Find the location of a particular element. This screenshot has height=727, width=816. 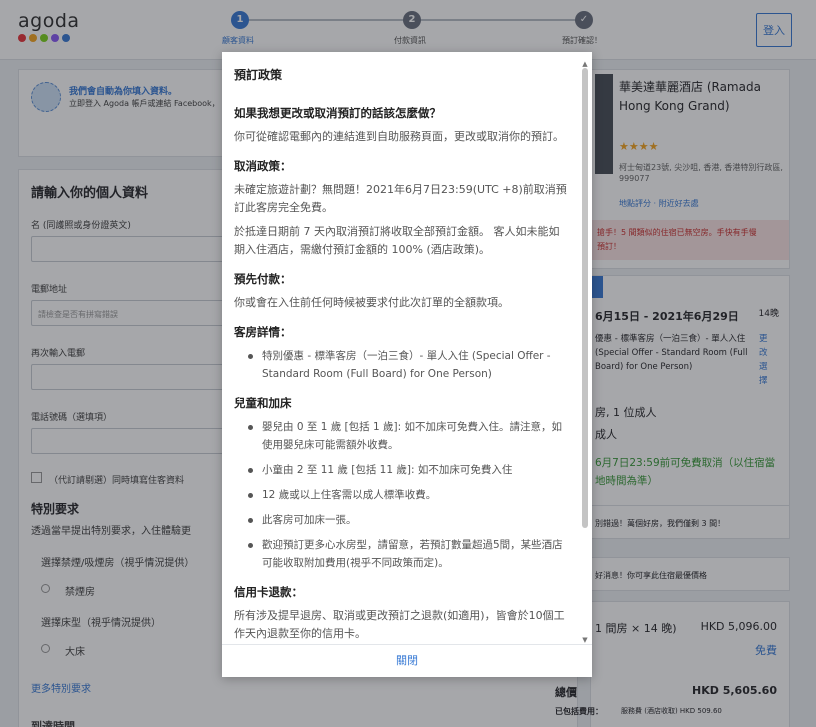

section-text: 你可從確認電郵內的連結進到自助服務頁面，更改或取消你的預訂。 is located at coordinates (399, 136).